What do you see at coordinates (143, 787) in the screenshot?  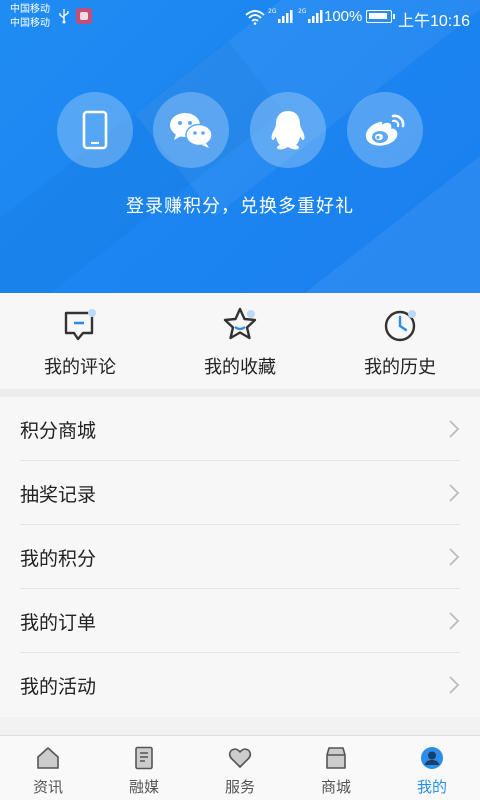 I see `tab-label: 融媒` at bounding box center [143, 787].